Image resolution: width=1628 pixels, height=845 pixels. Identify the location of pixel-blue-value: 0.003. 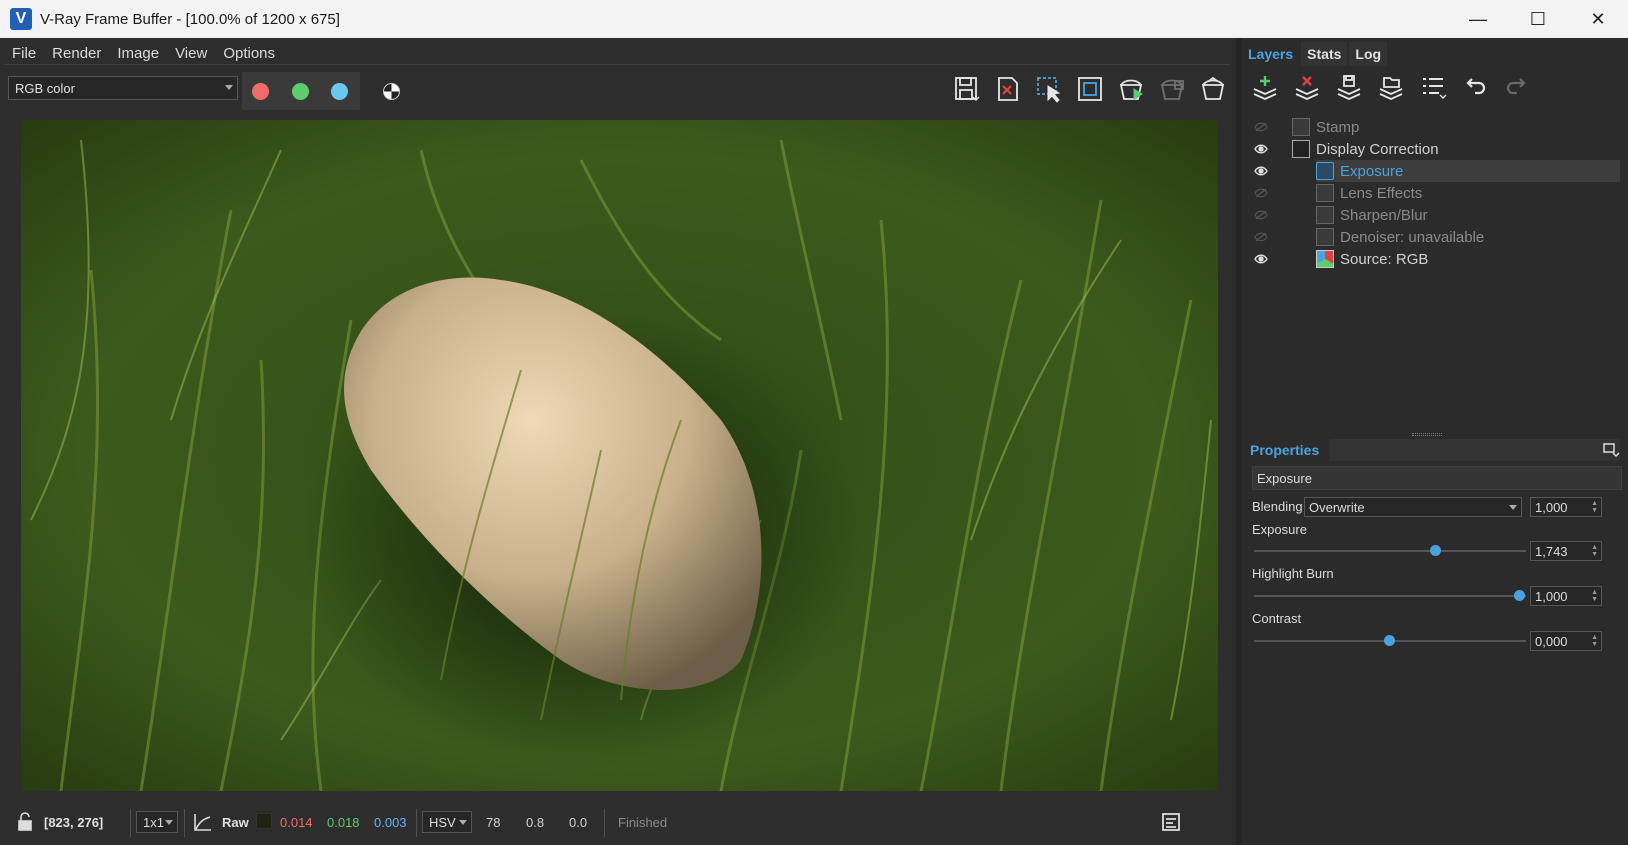
(390, 822).